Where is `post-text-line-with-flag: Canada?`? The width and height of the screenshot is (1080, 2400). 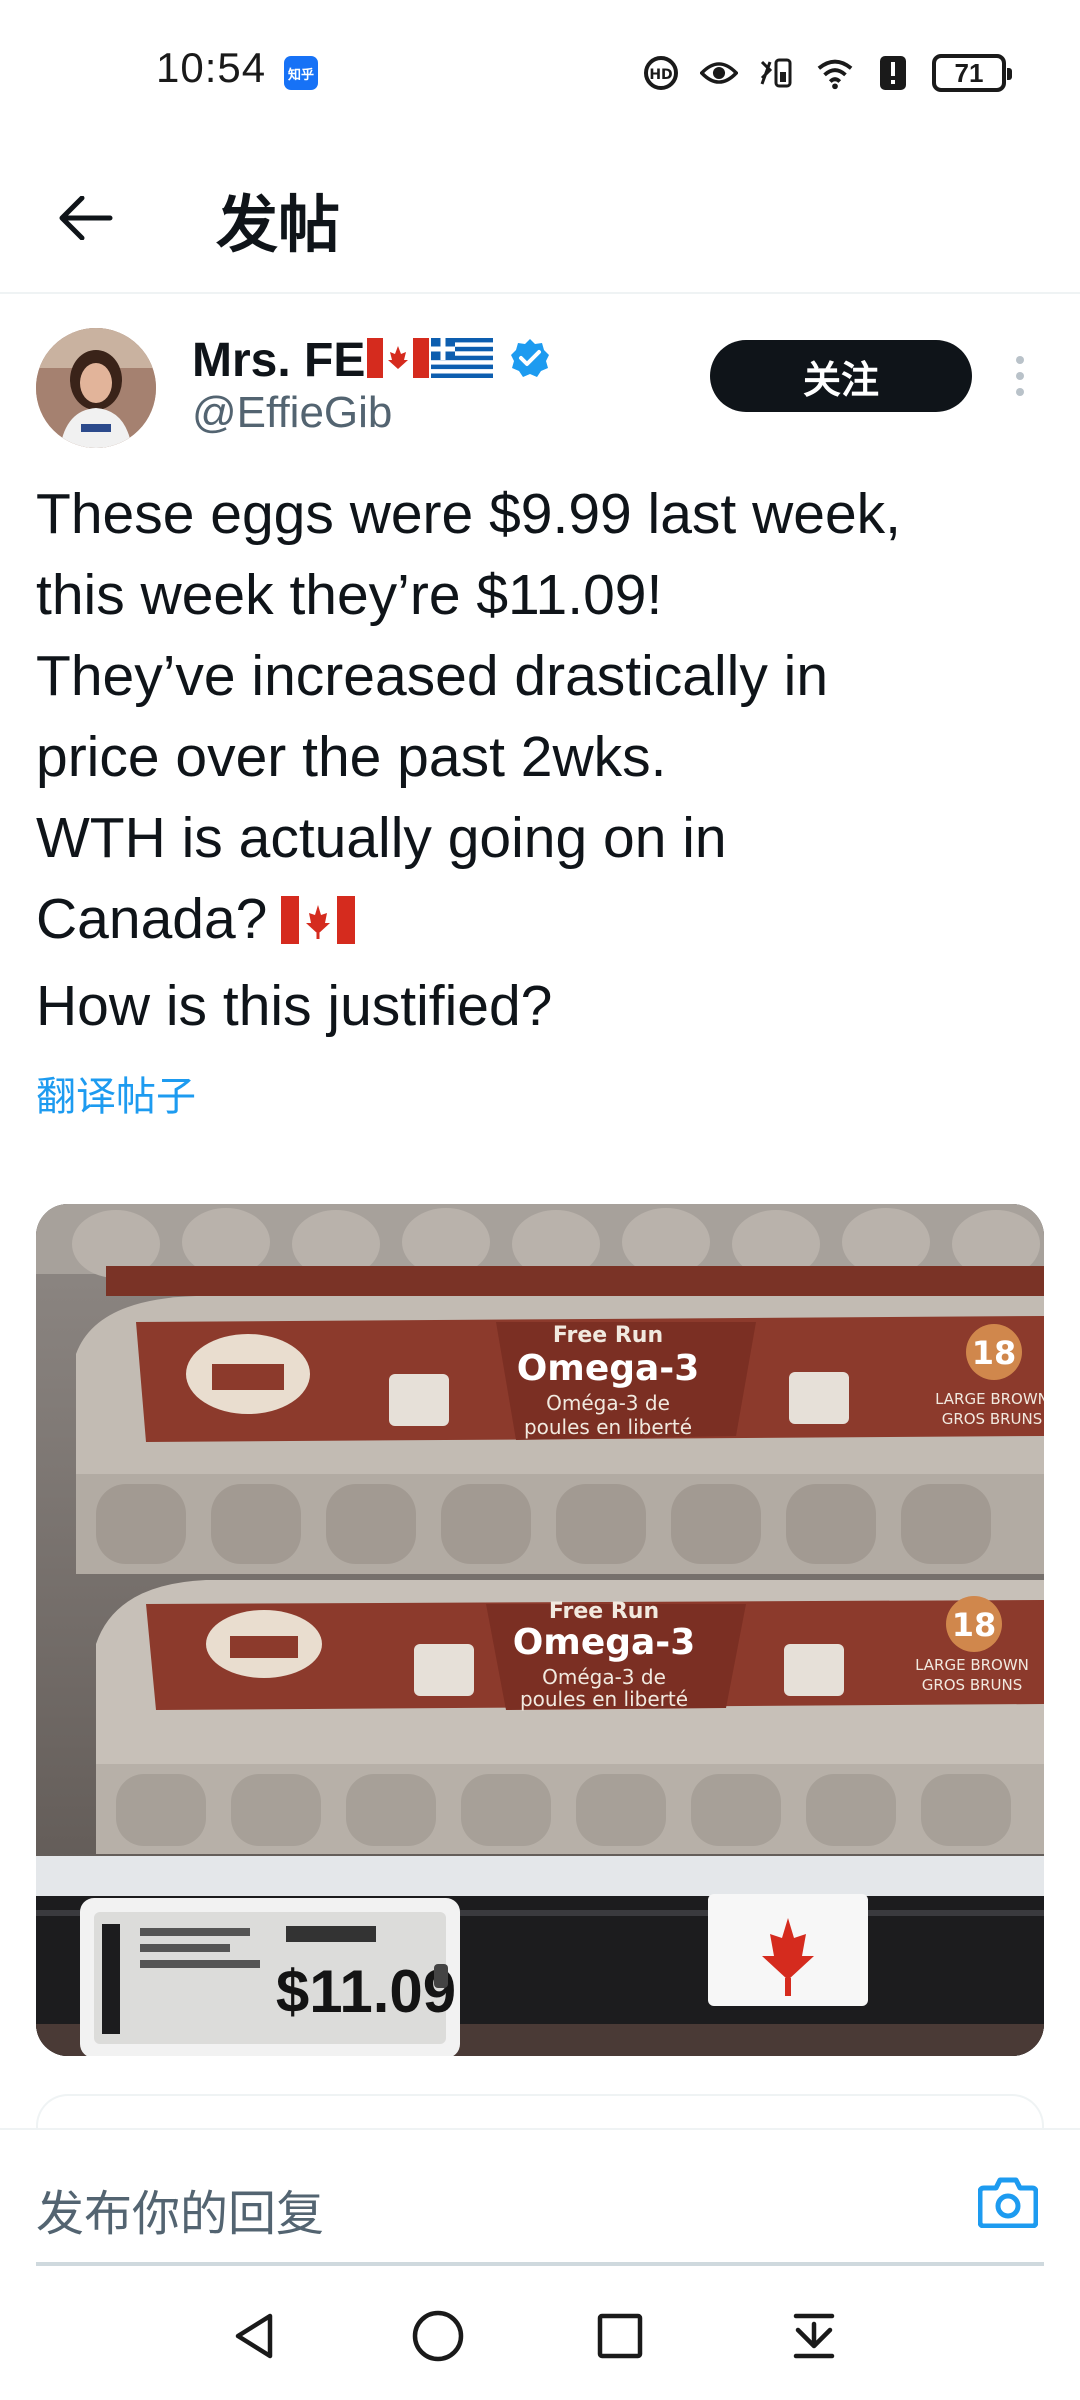 post-text-line-with-flag: Canada? is located at coordinates (541, 922).